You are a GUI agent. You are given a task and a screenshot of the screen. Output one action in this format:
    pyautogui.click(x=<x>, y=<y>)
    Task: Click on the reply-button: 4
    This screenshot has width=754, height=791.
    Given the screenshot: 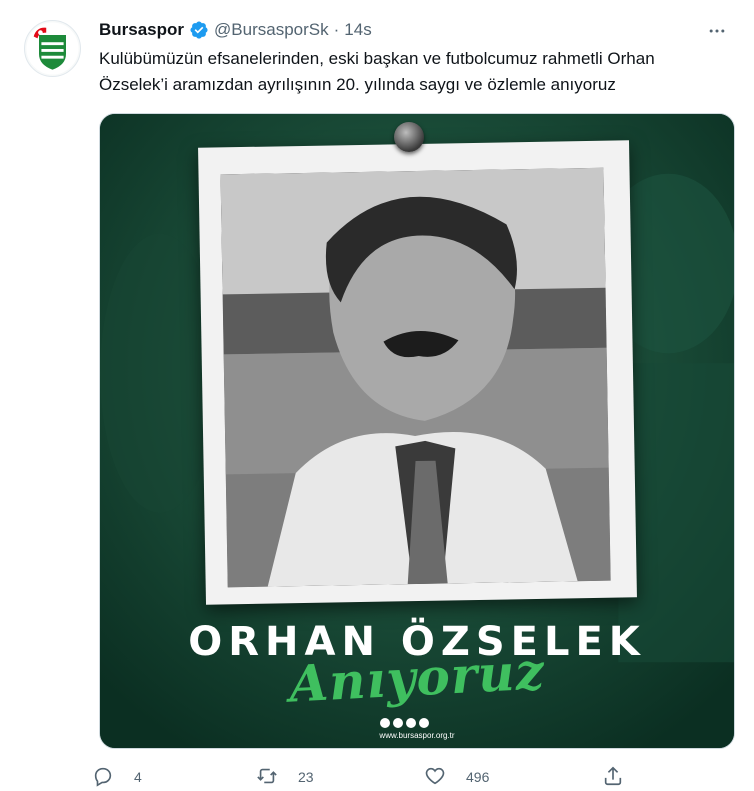 What is the action you would take?
    pyautogui.click(x=117, y=777)
    